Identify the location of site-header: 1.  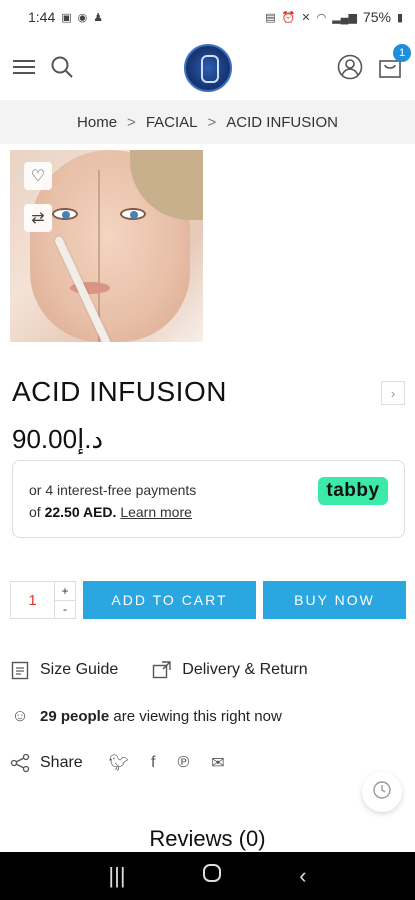
(207, 69).